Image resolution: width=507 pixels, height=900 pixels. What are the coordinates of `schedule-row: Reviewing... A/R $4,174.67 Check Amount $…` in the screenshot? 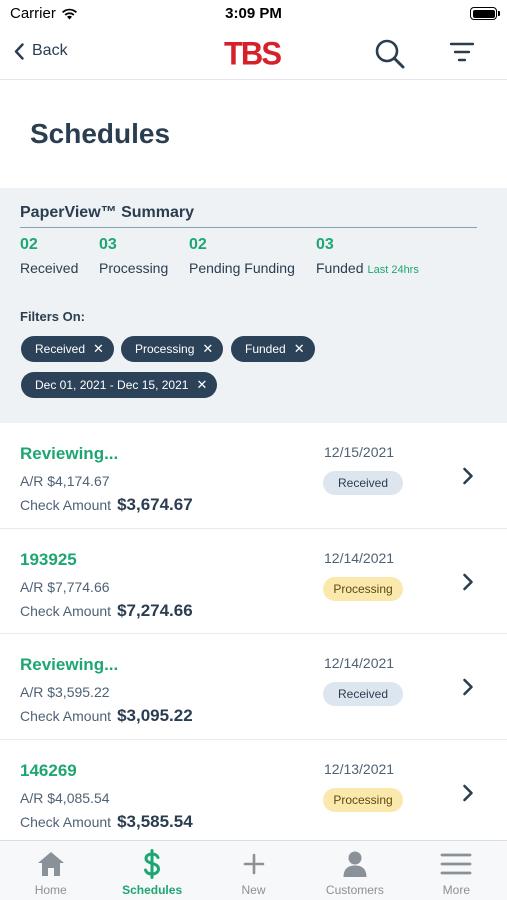 It's located at (253, 476).